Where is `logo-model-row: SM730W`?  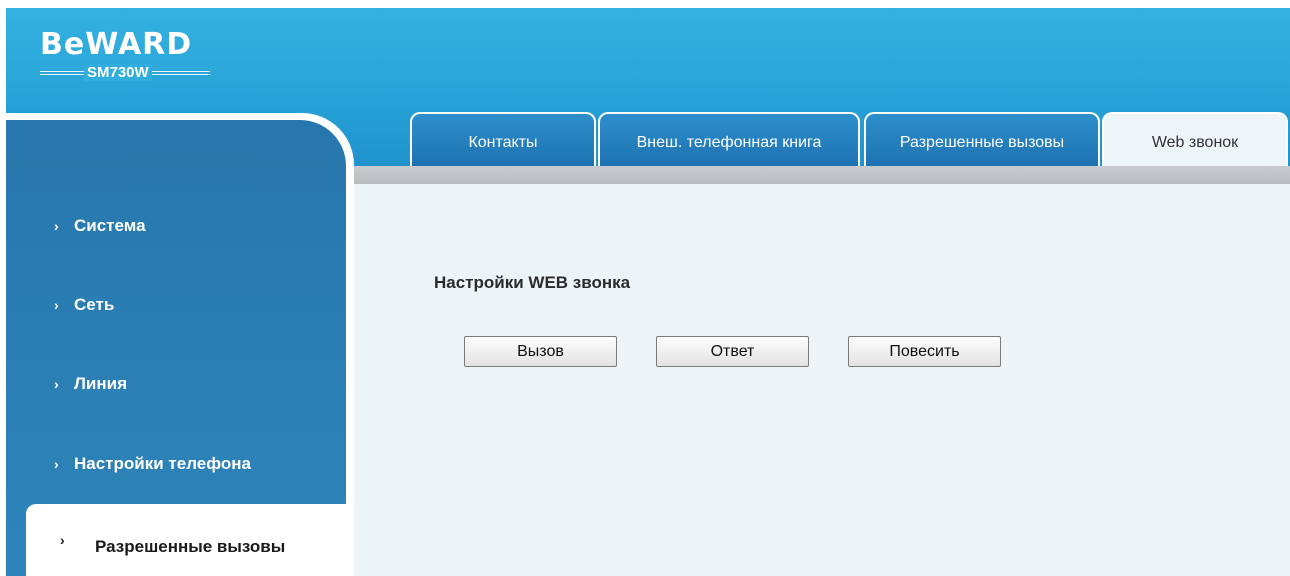
logo-model-row: SM730W is located at coordinates (125, 72).